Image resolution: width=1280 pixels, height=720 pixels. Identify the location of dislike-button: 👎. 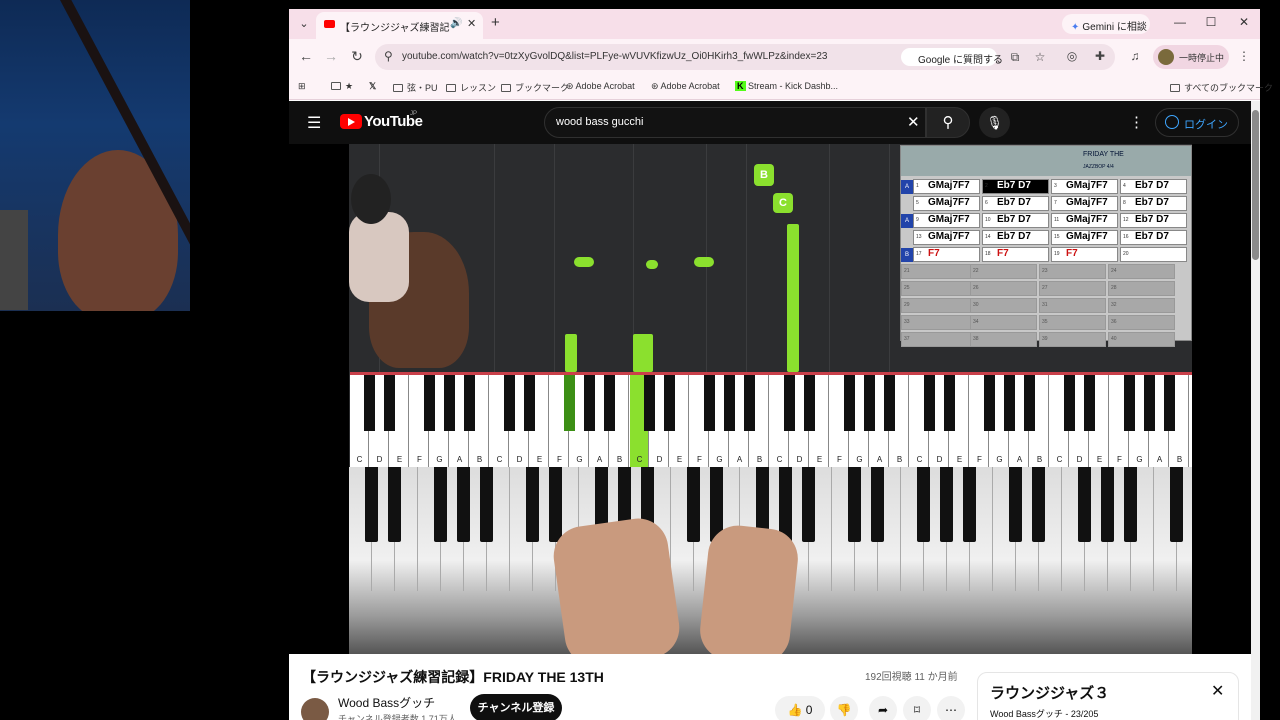
(844, 708).